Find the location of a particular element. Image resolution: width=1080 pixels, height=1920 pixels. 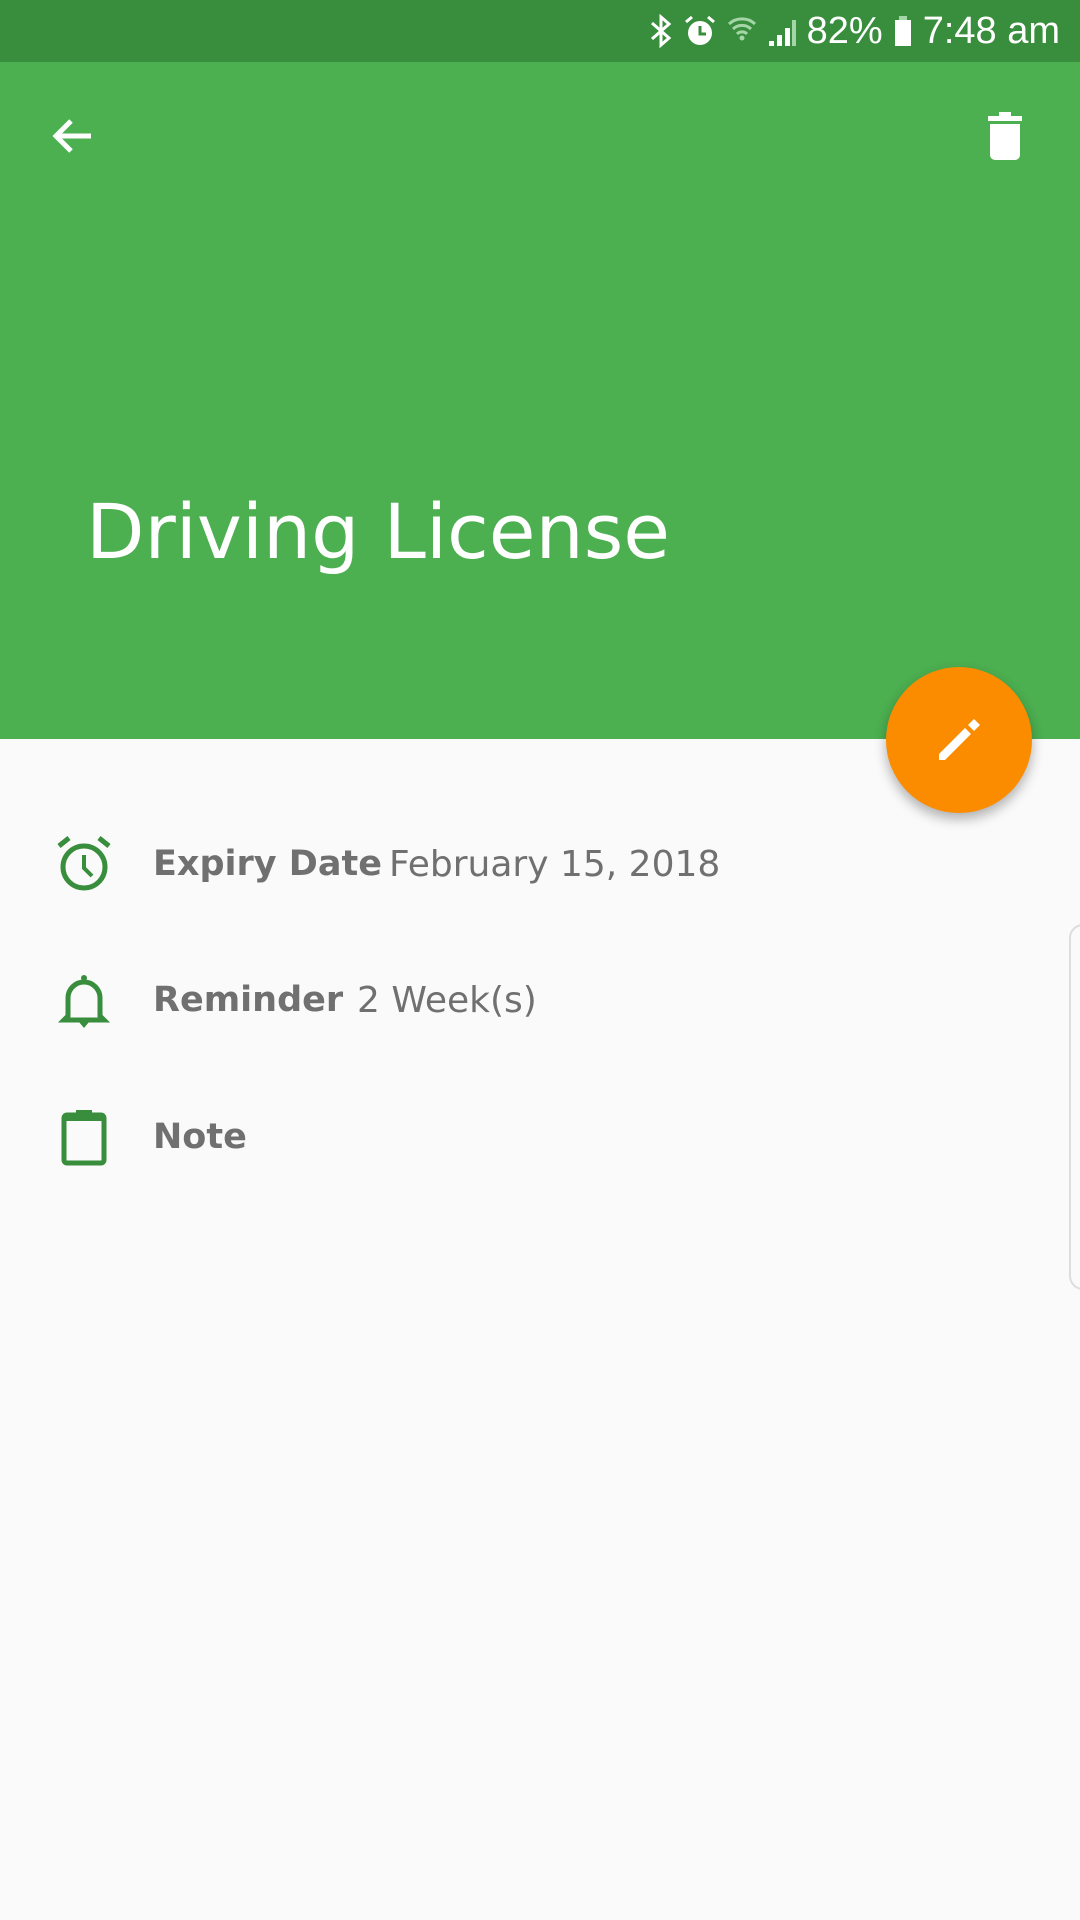

bluetooth-icon is located at coordinates (660, 31).